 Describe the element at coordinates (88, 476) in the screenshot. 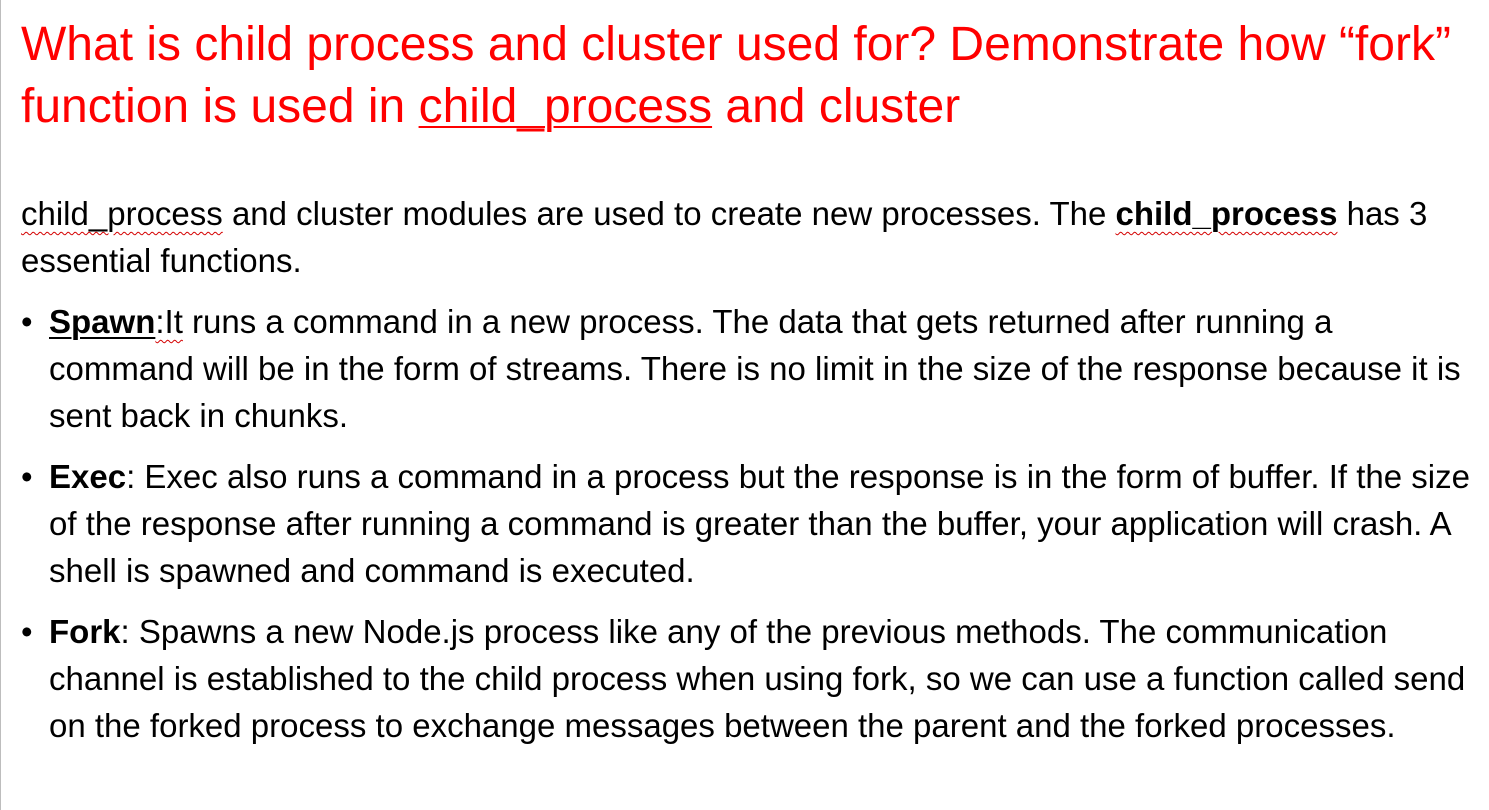

I see `bullet-term-exec: Exec` at that location.